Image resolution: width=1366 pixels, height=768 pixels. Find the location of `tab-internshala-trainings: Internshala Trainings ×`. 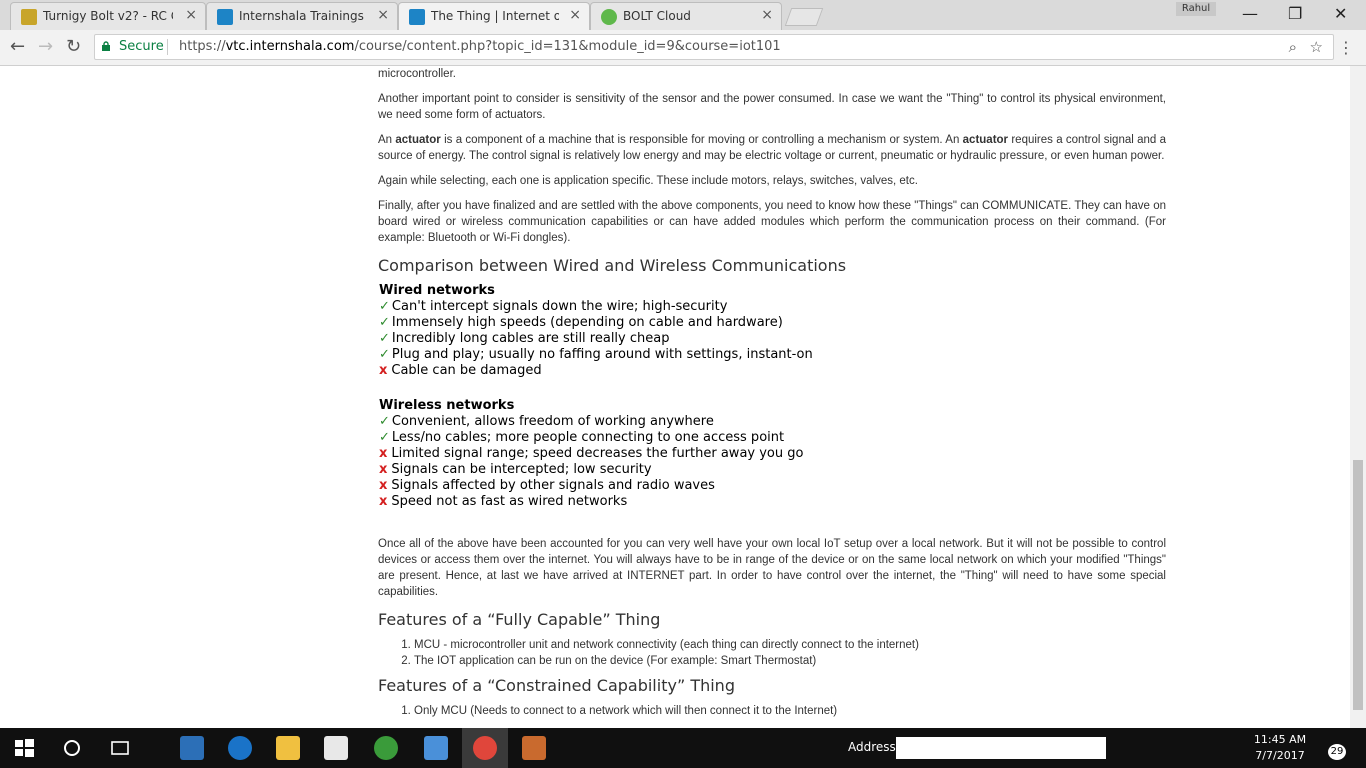

tab-internshala-trainings: Internshala Trainings × is located at coordinates (302, 16).